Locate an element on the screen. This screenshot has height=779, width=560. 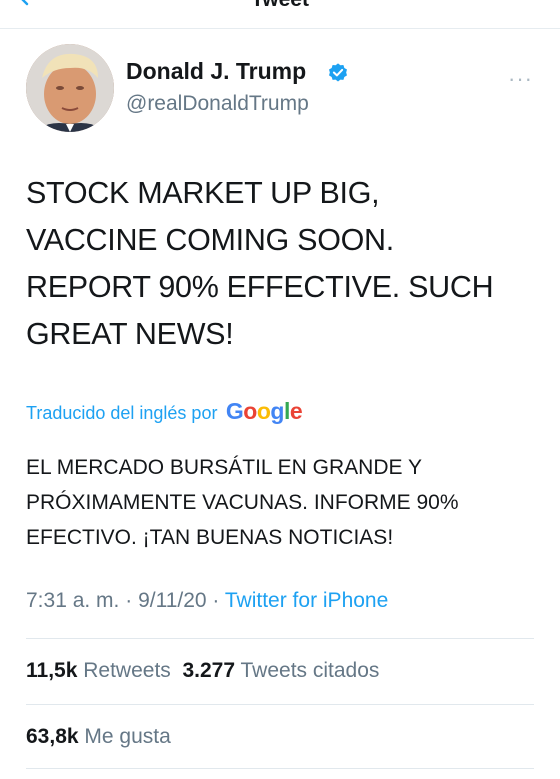
stats-row: 11,5k Retweets 3.277 Tweets citados is located at coordinates (202, 671).